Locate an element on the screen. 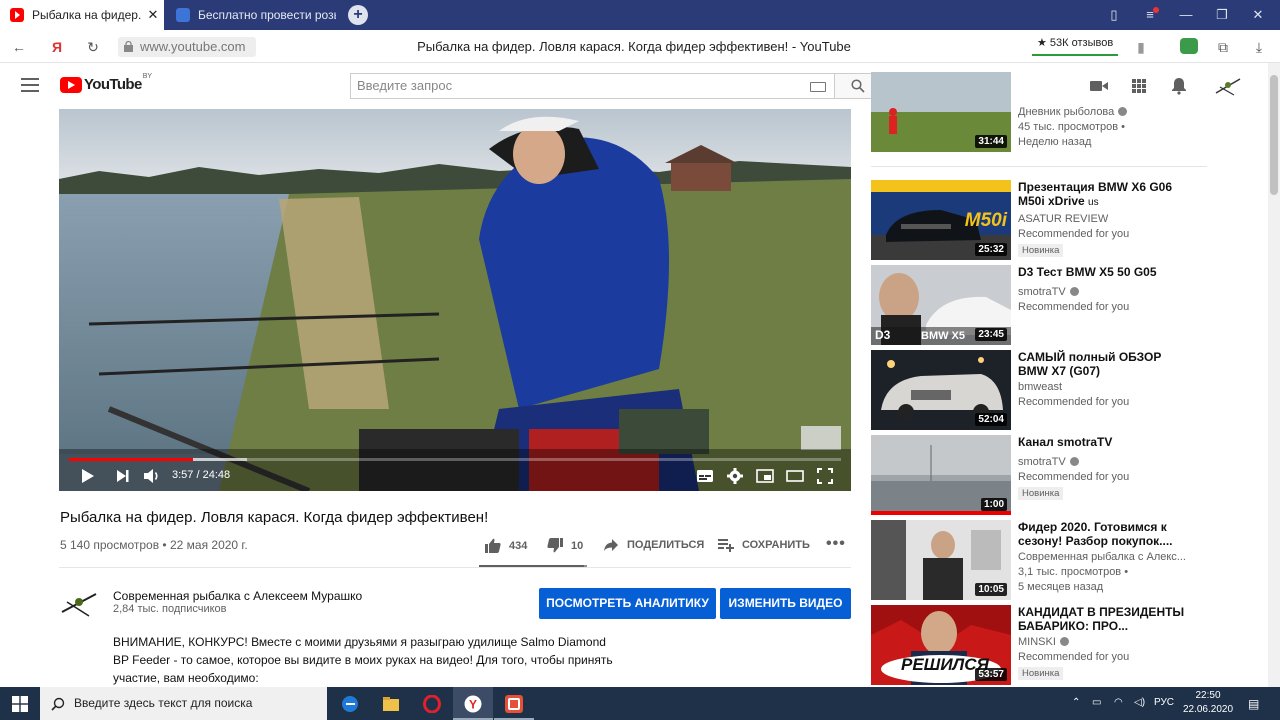  section-divider is located at coordinates (1039, 166).